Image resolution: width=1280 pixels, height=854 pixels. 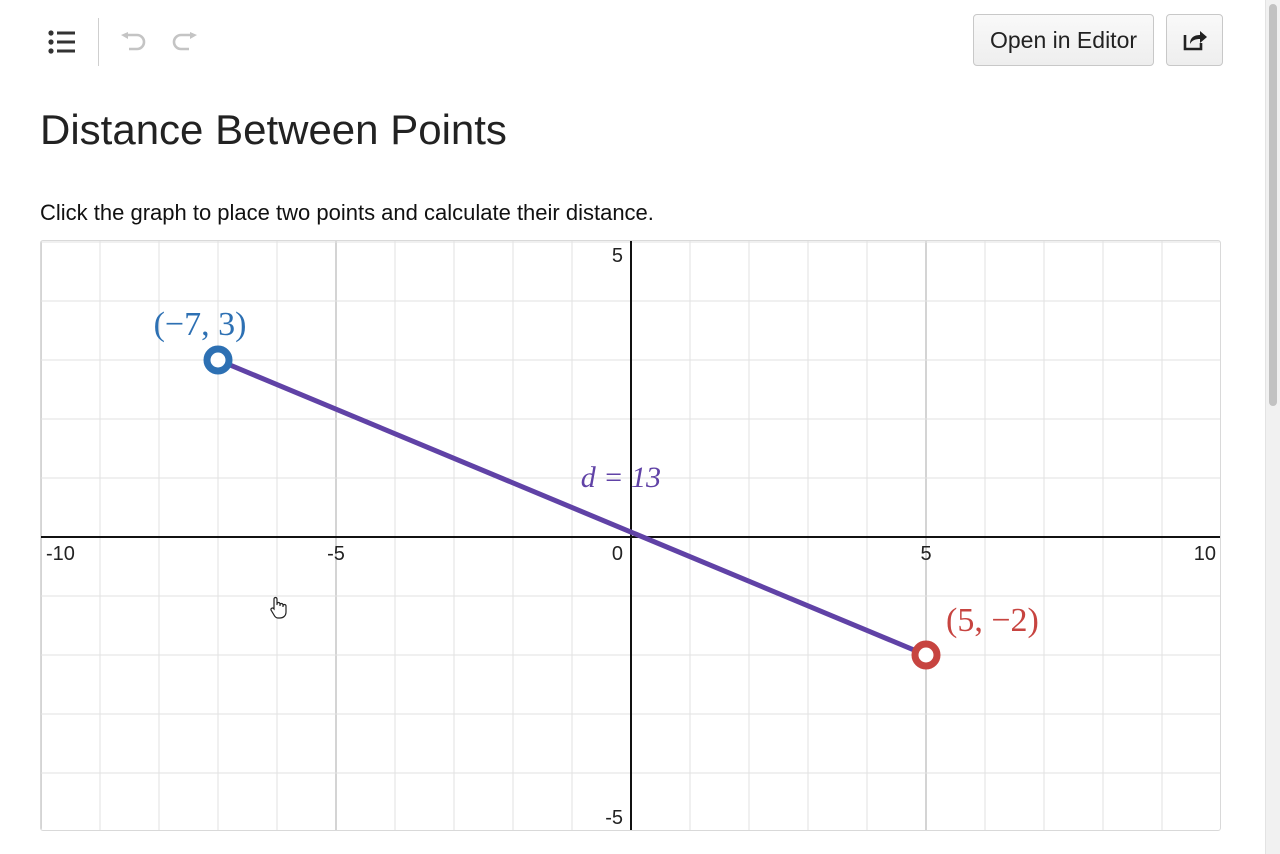 I want to click on redo-icon, so click(x=185, y=42).